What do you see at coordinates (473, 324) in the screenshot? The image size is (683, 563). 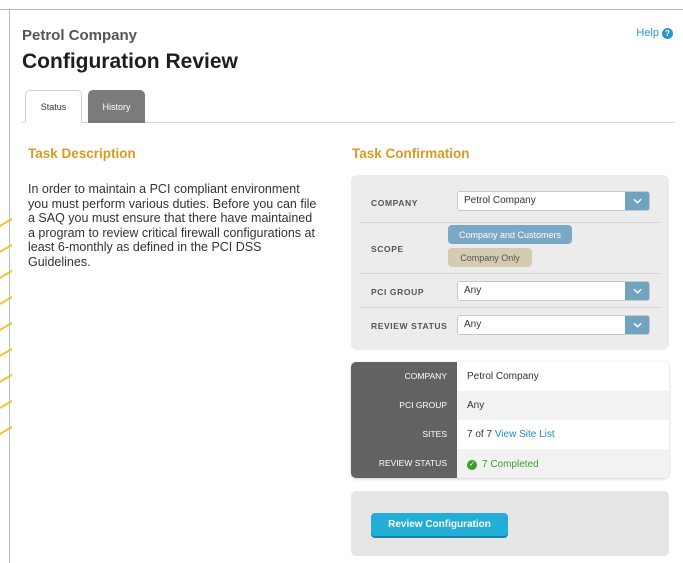 I see `review-status-select-value: Any` at bounding box center [473, 324].